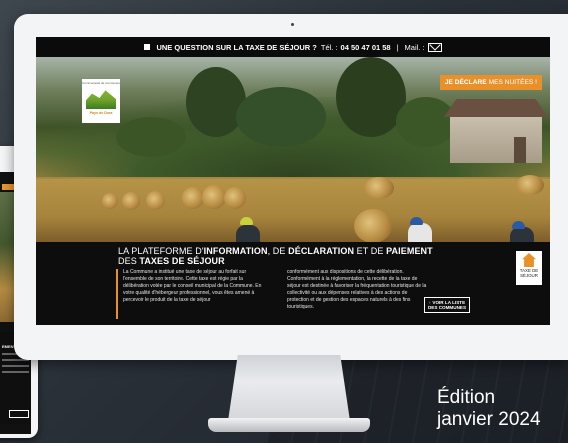 The height and width of the screenshot is (443, 568). Describe the element at coordinates (434, 47) in the screenshot. I see `mail-icon` at that location.